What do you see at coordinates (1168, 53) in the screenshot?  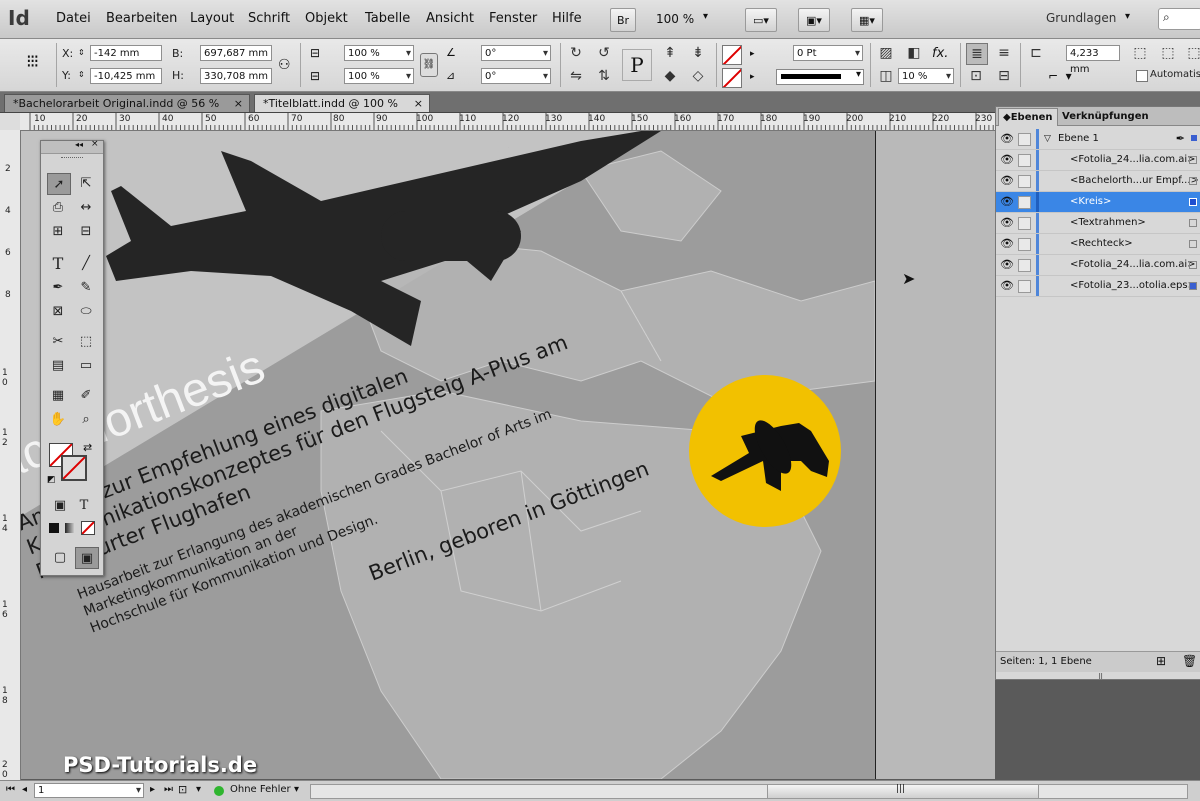 I see `fit-content-icon: ⬚` at bounding box center [1168, 53].